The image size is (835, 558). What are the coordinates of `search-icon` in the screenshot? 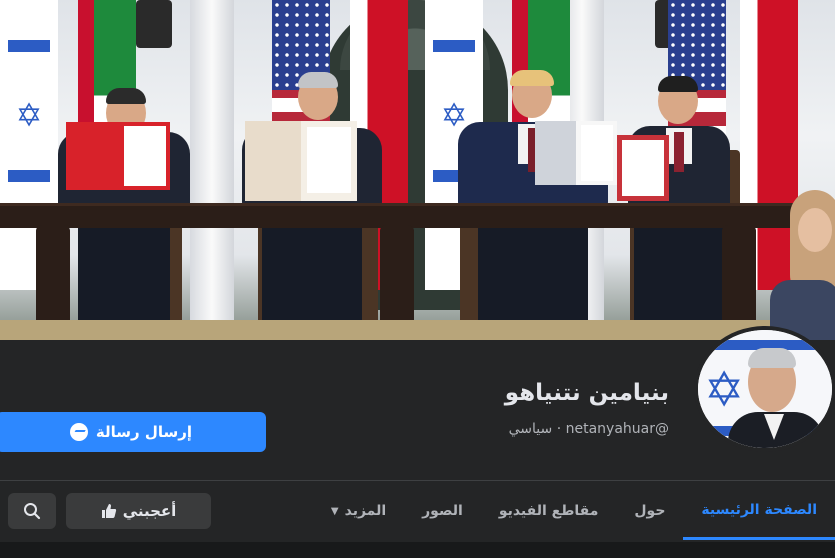 It's located at (32, 511).